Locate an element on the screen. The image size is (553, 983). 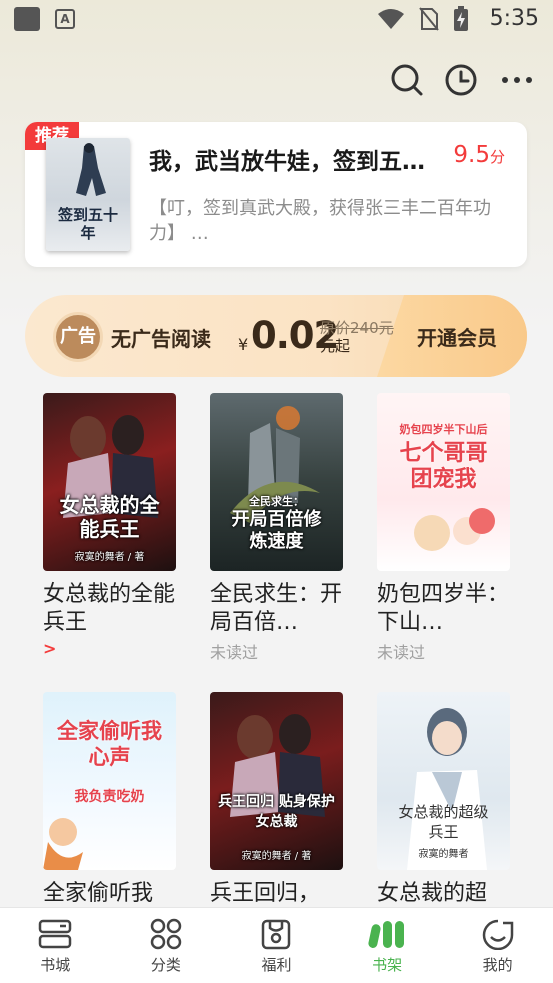
book-cover: 奶包四岁半下山后 七个哥哥团宠我 is located at coordinates (443, 482).